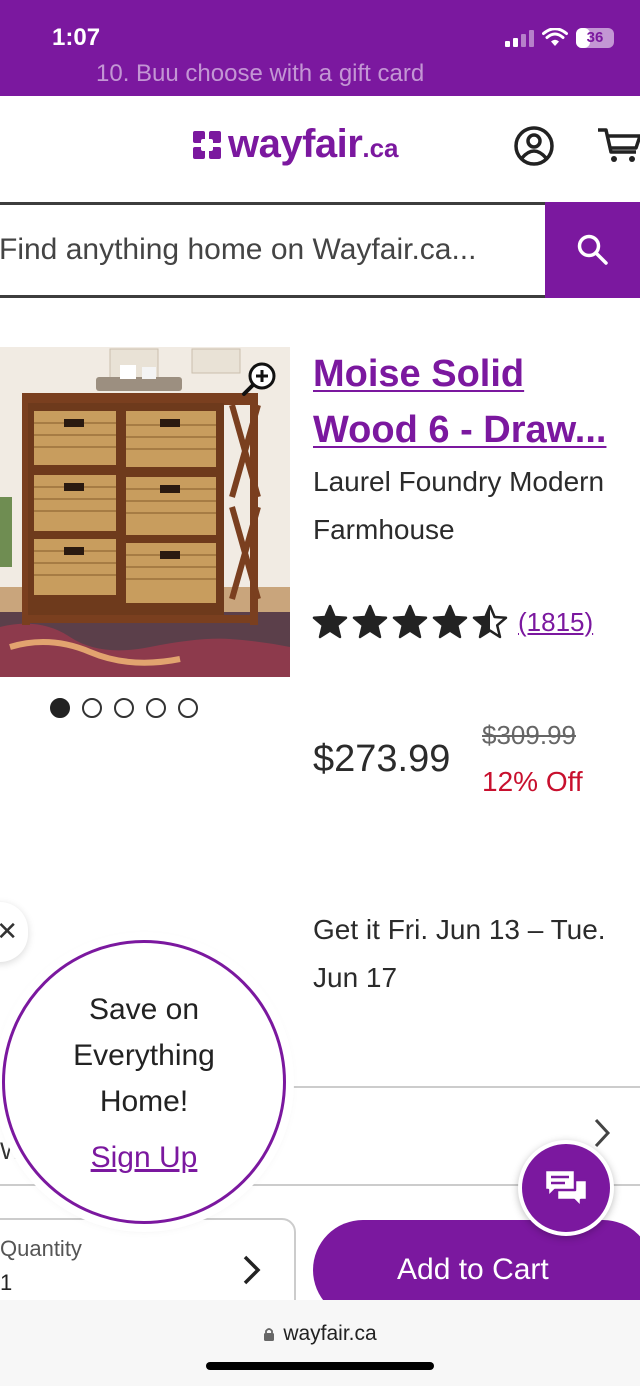  I want to click on close-popup-button: ✕, so click(14, 932).